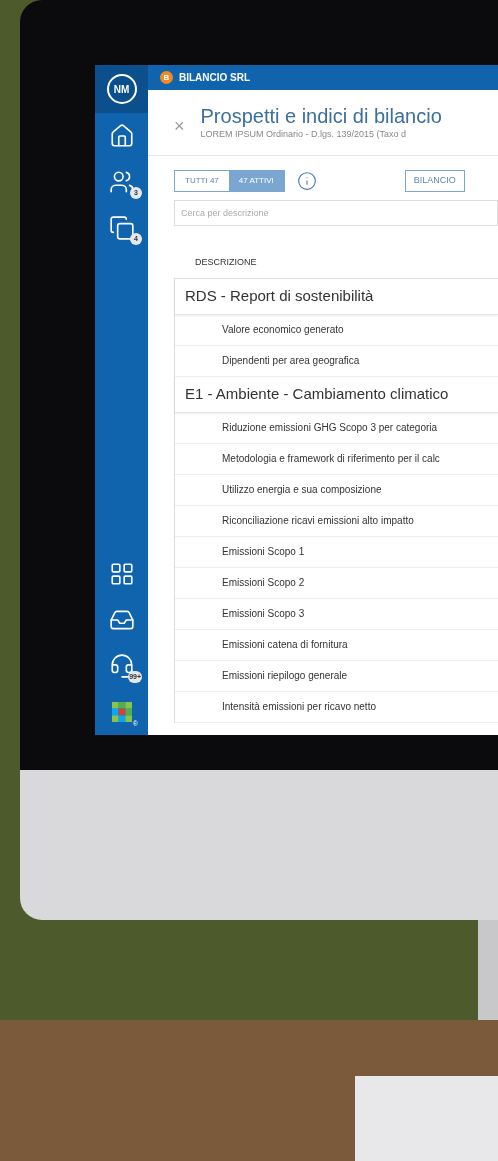 This screenshot has height=1161, width=498. Describe the element at coordinates (336, 459) in the screenshot. I see `table-row: Metodologia e framework di riferimento per il calc` at that location.